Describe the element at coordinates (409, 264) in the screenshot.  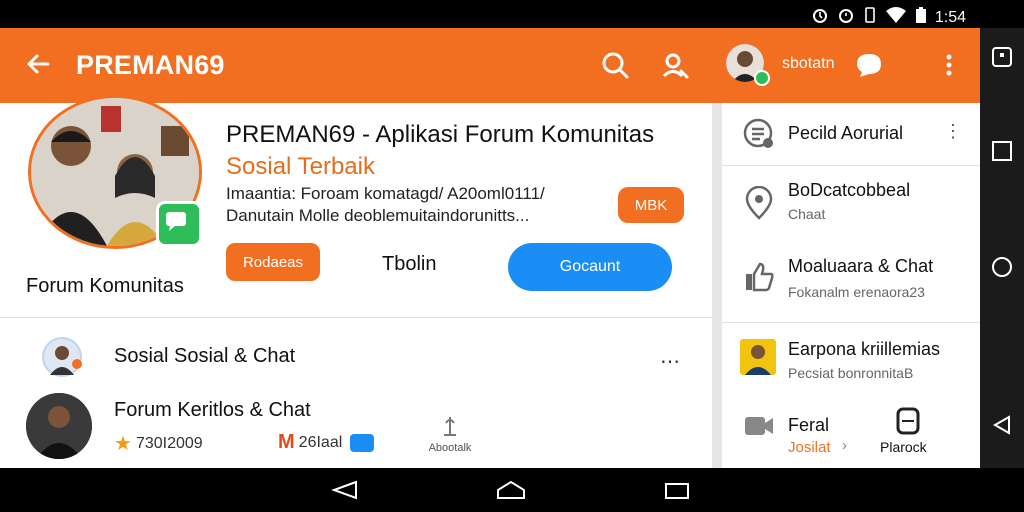
I see `middle-text: Tbolin` at that location.